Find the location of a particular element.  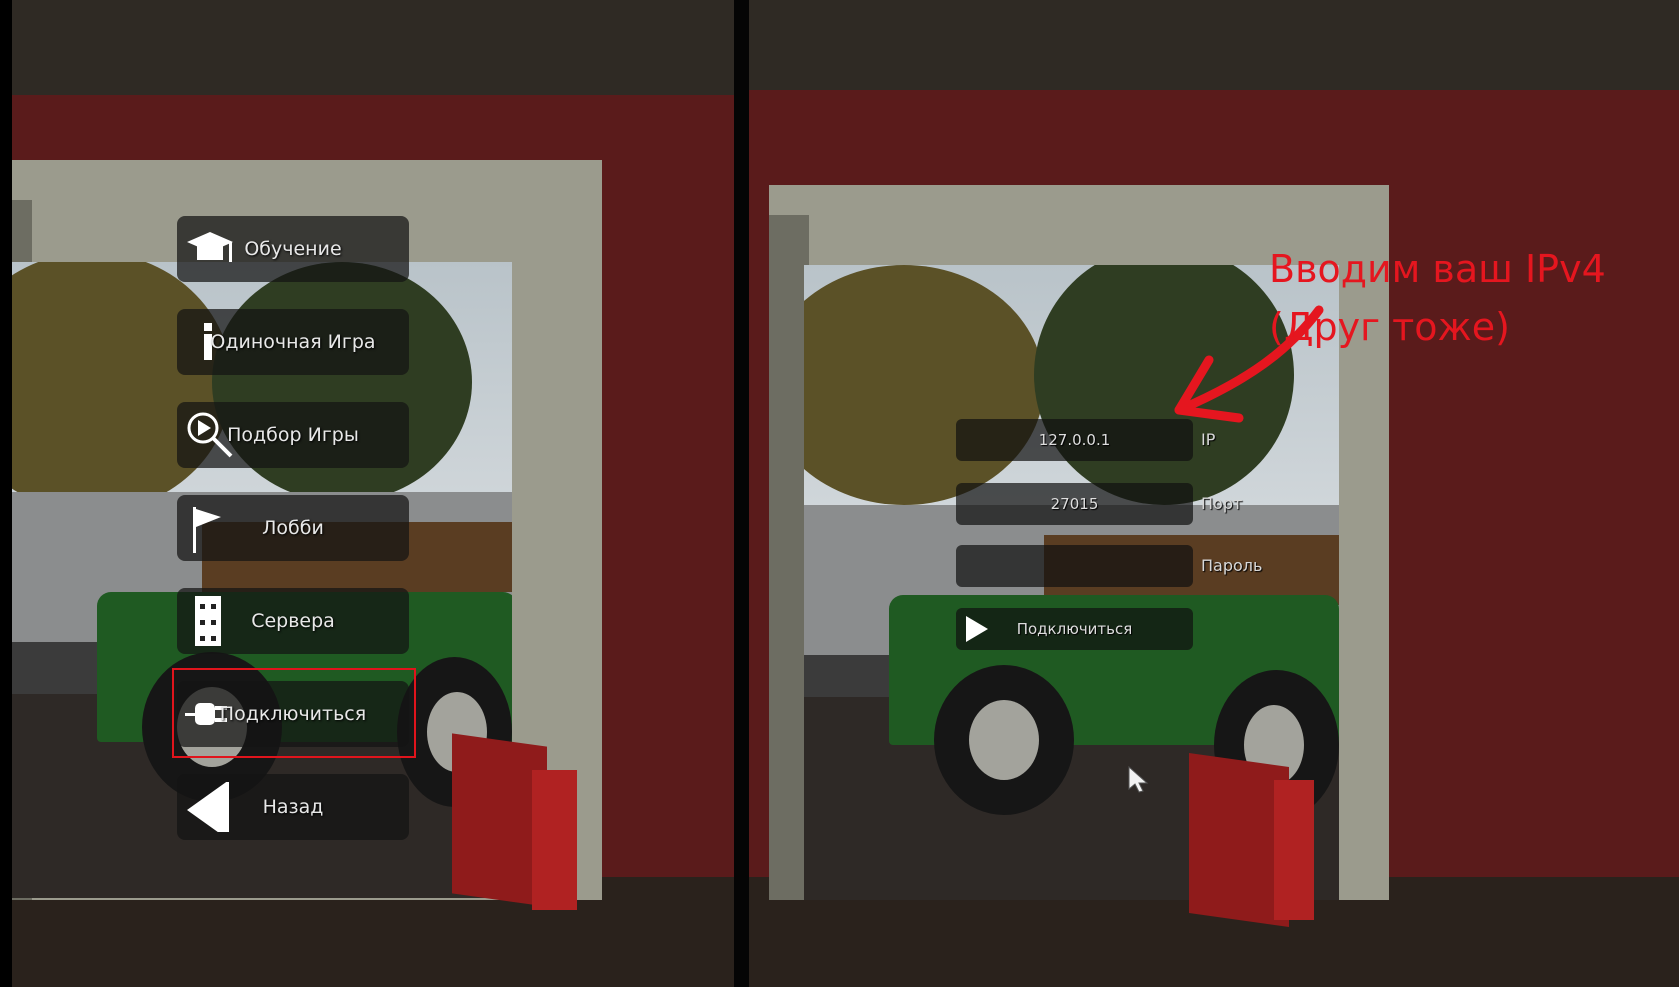

annotation-line-1: Вводим ваш IPv4 is located at coordinates (1437, 269).